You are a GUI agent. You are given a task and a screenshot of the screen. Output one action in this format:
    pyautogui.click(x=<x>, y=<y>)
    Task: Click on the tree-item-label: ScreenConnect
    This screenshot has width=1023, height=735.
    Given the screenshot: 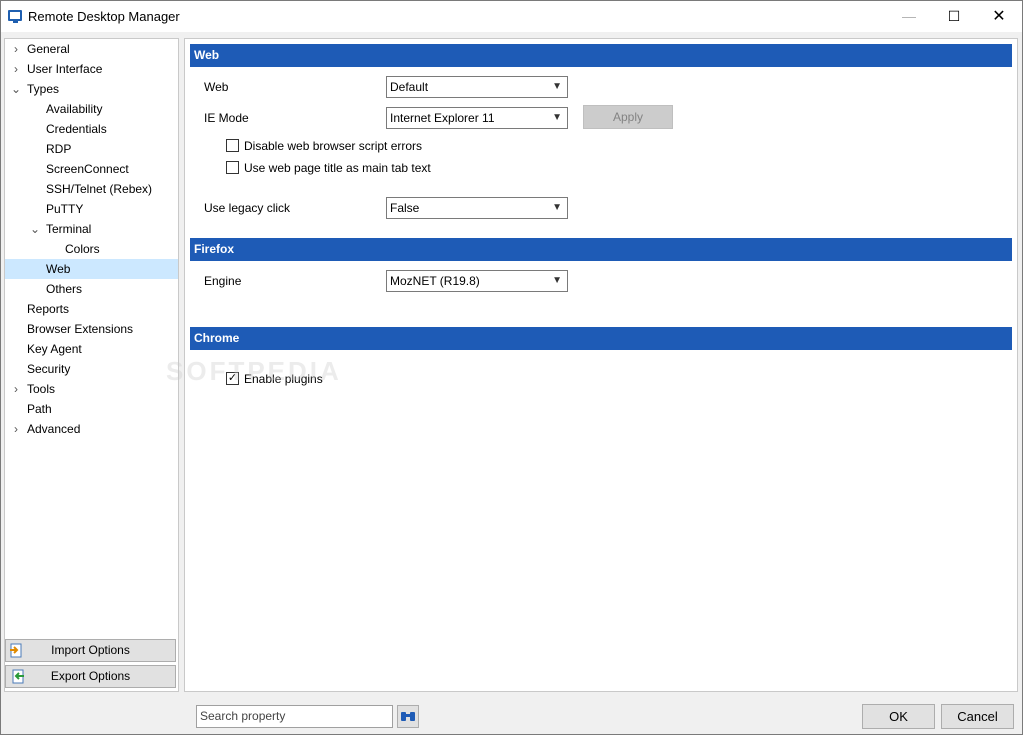 What is the action you would take?
    pyautogui.click(x=87, y=169)
    